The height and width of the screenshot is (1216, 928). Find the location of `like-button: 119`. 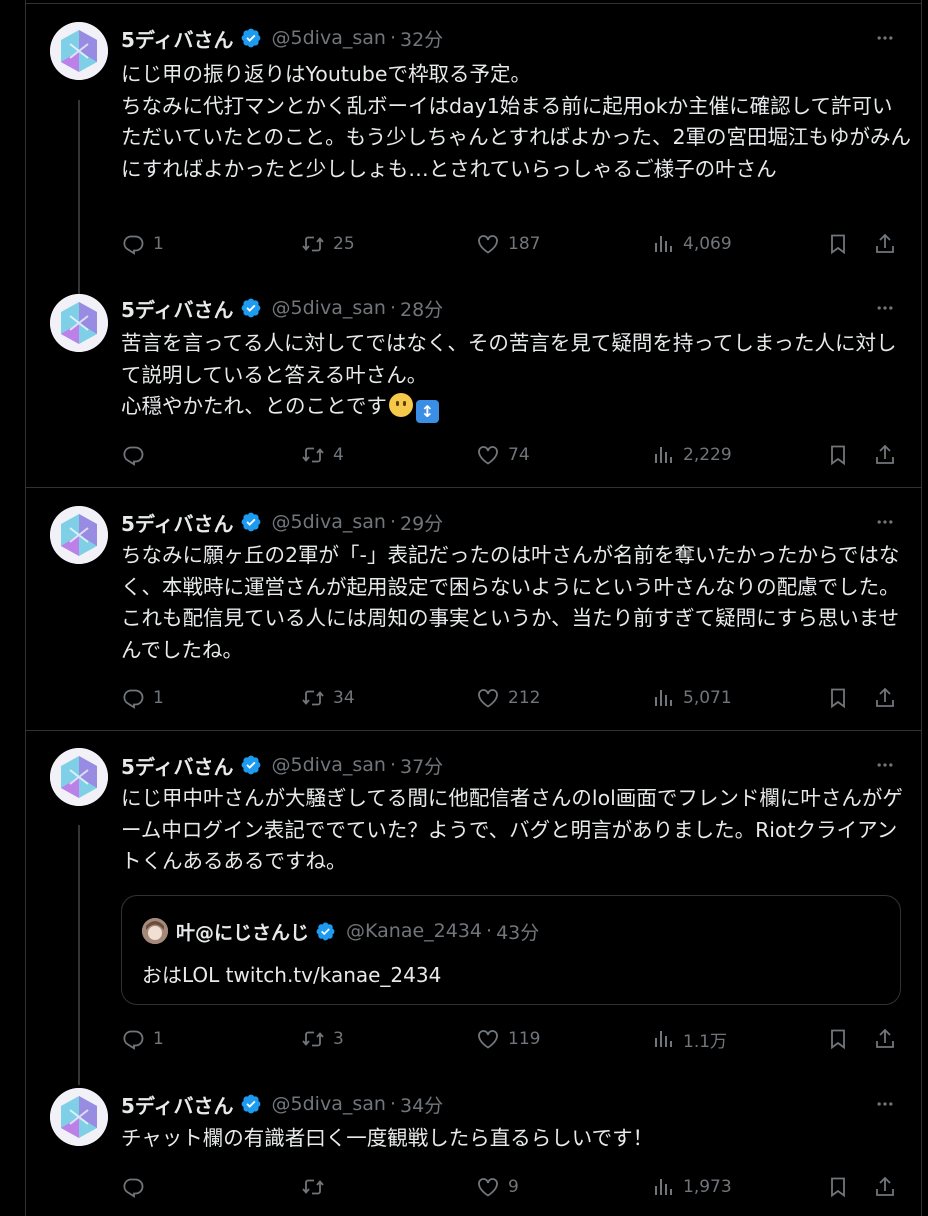

like-button: 119 is located at coordinates (508, 1039).